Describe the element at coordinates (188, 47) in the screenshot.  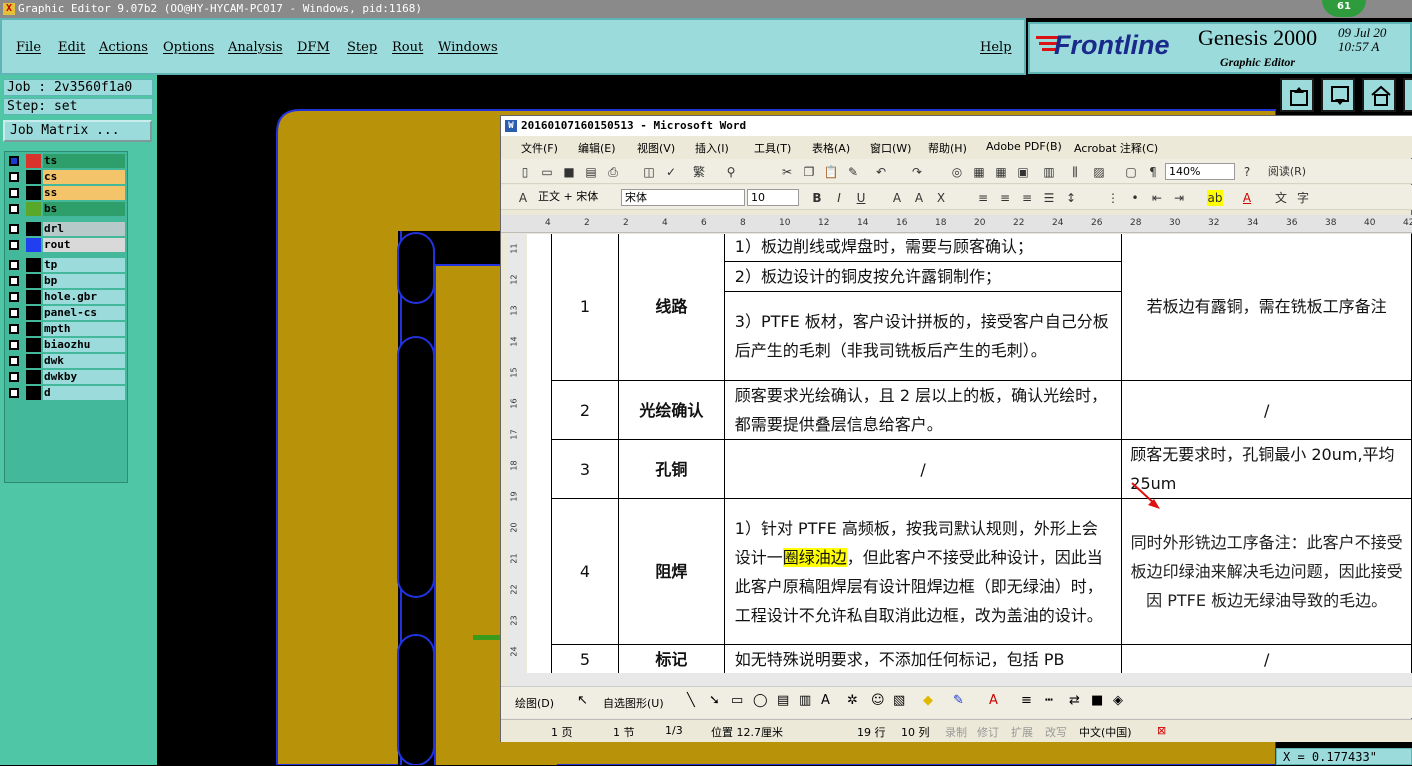
I see `menu-options: Options` at that location.